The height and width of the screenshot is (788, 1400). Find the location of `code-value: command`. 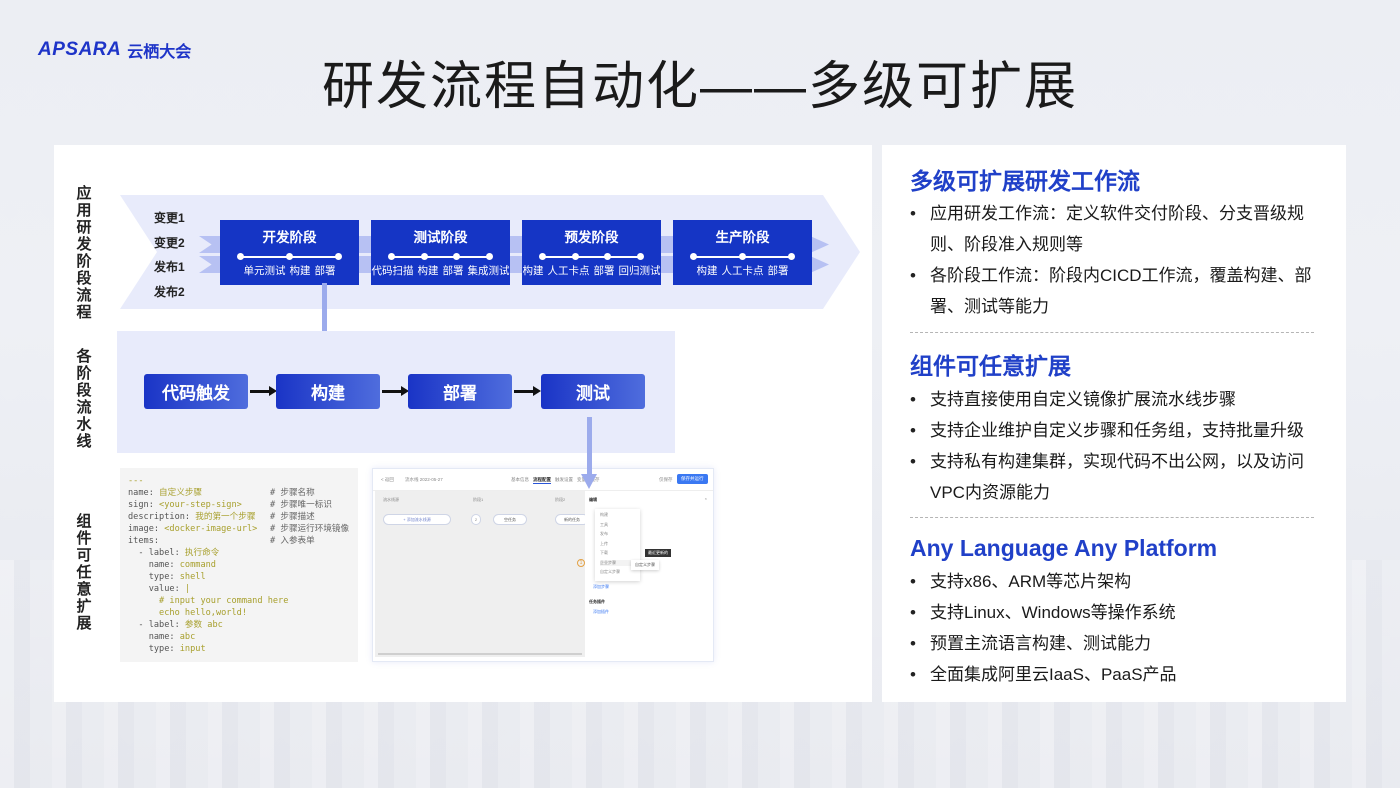

code-value: command is located at coordinates (197, 565).